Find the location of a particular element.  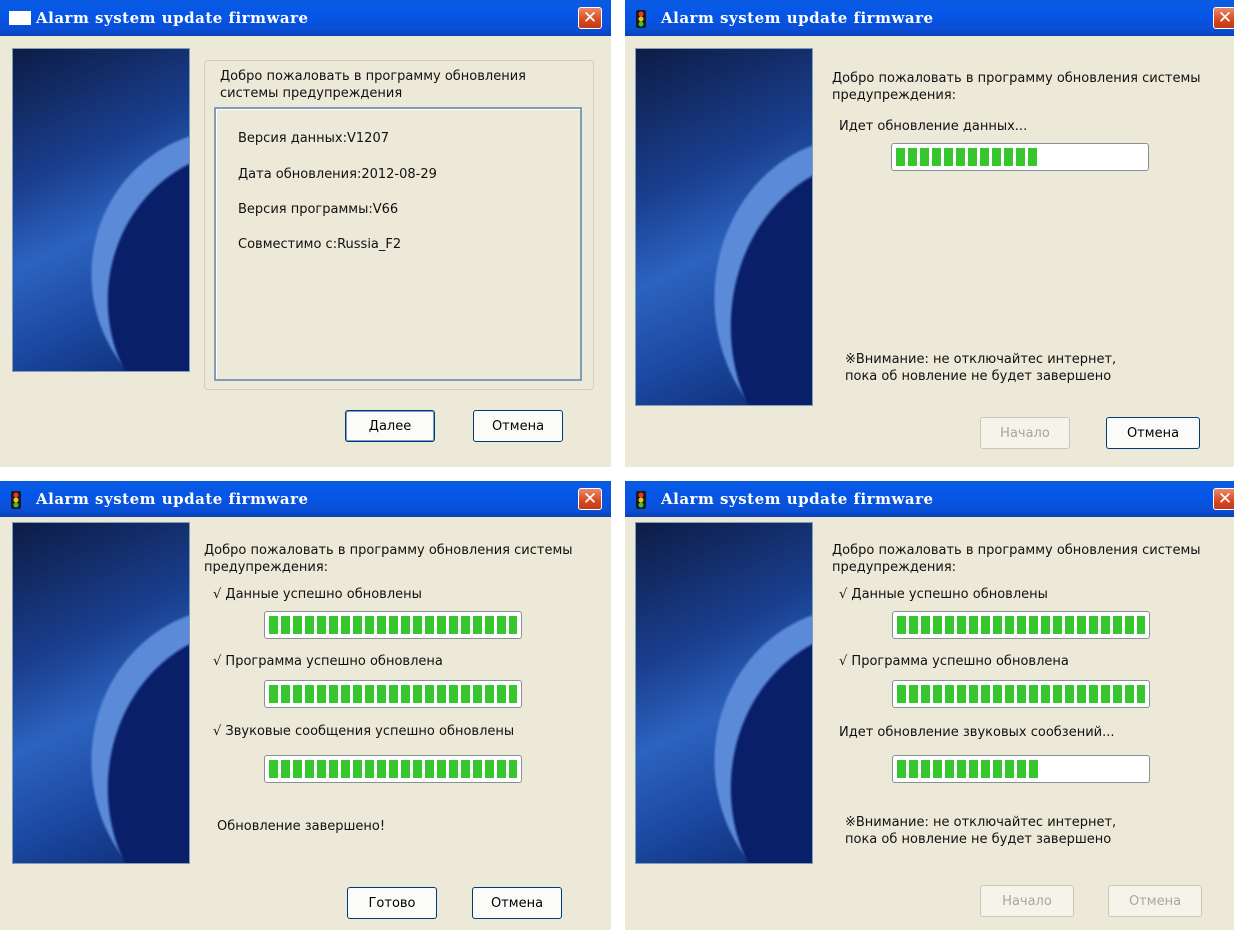

program-version: Версия программы:V66 is located at coordinates (318, 209).